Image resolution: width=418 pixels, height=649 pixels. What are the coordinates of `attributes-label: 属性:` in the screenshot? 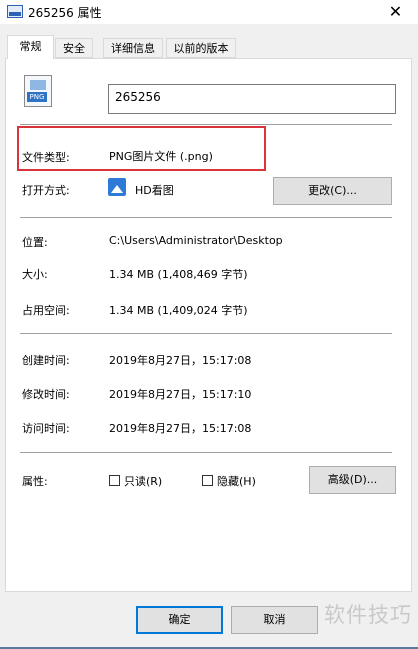 It's located at (35, 481).